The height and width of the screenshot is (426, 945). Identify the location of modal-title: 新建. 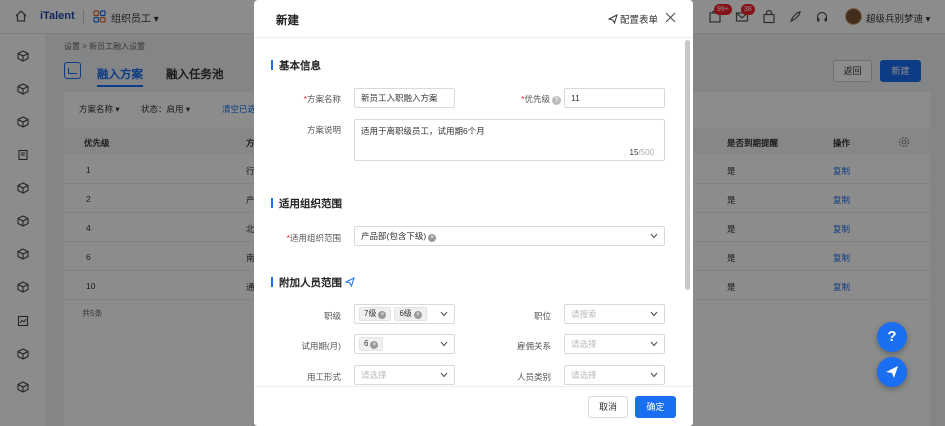
(287, 21).